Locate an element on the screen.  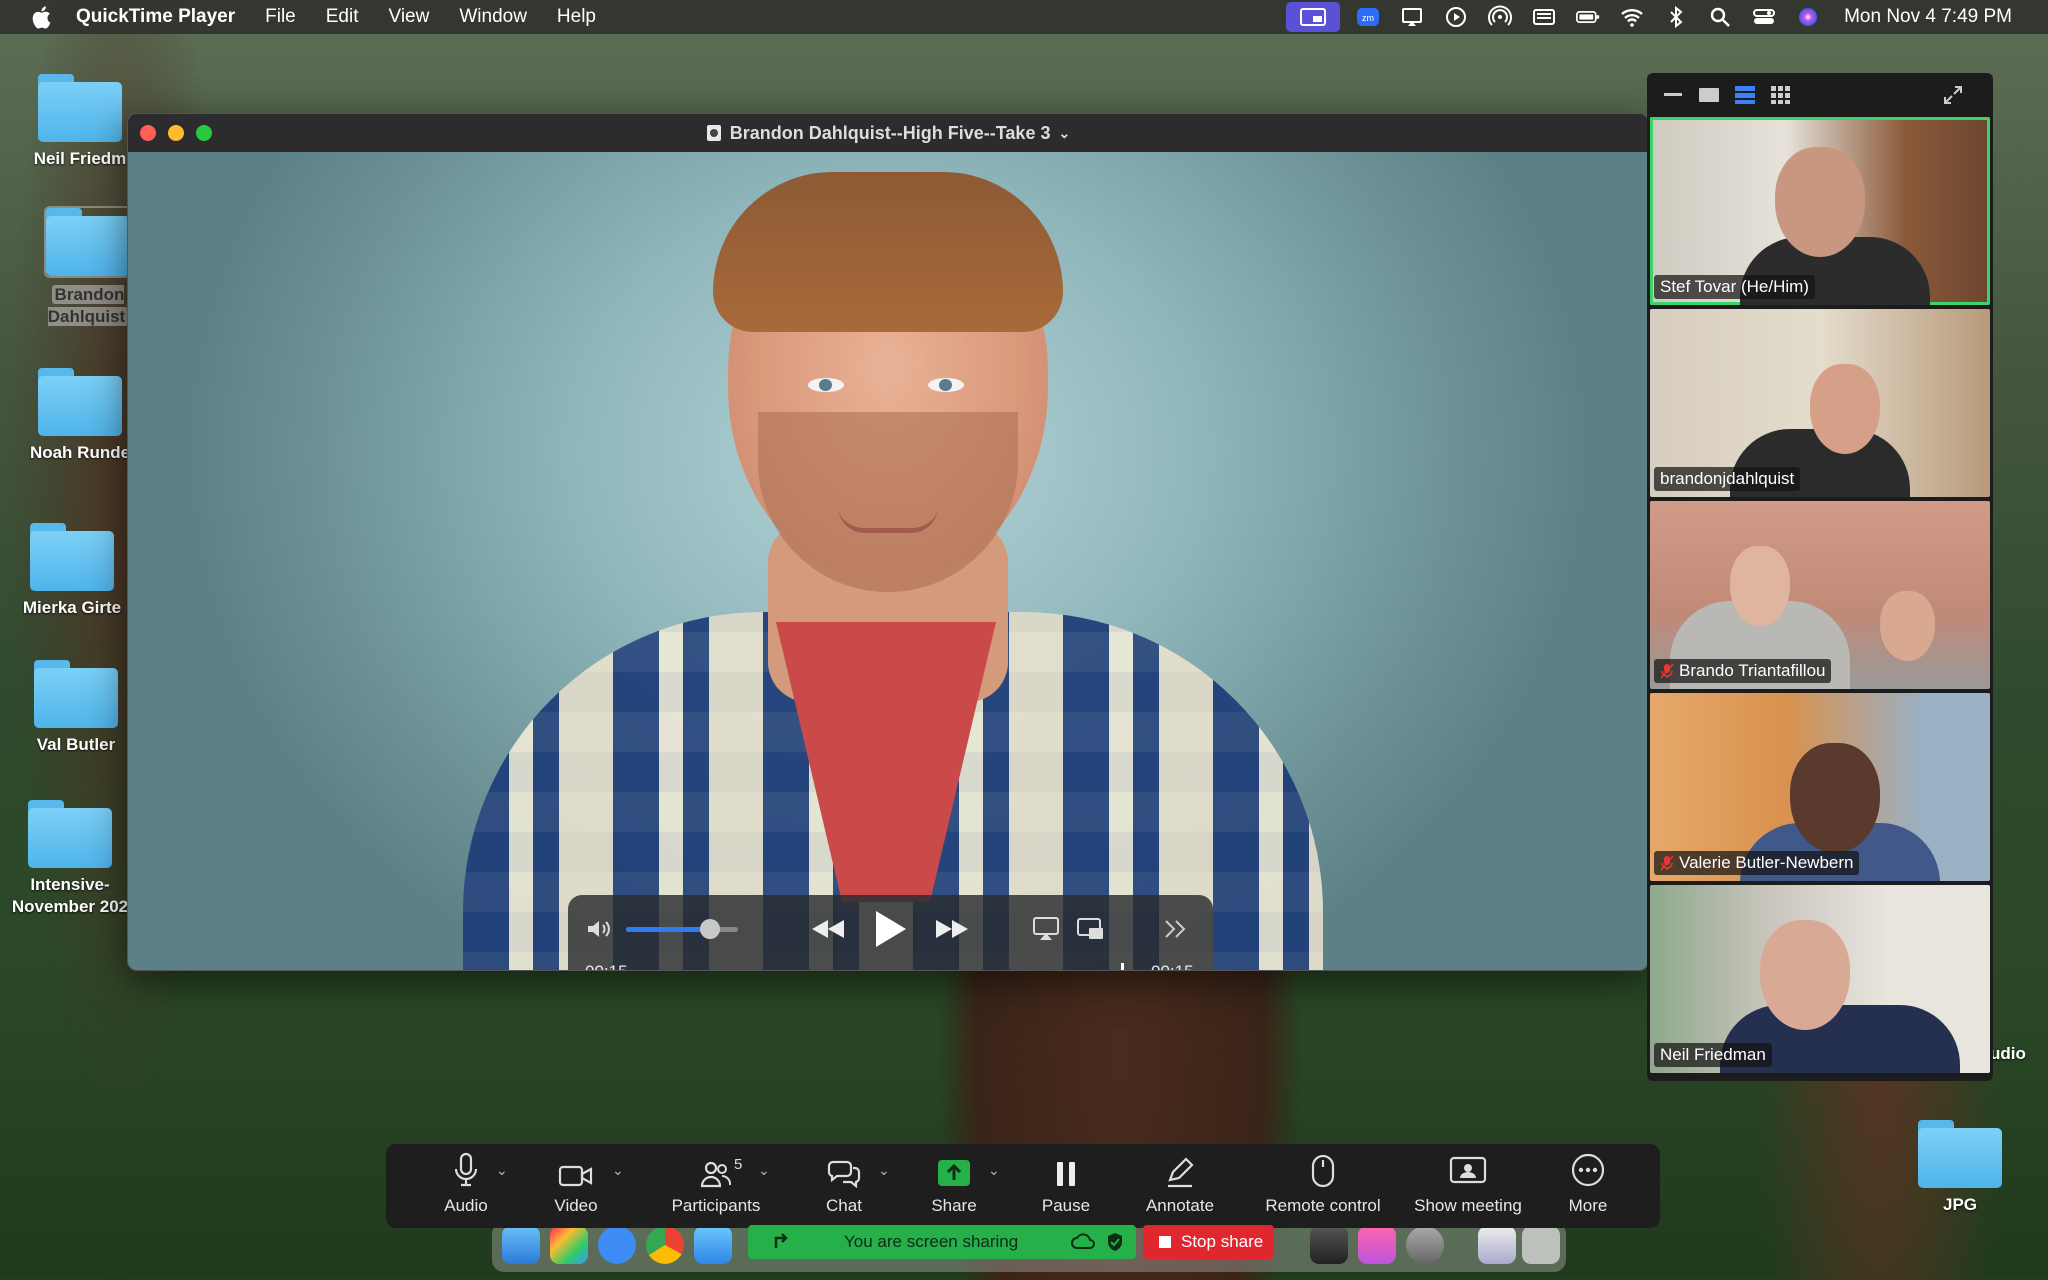
participant-tile: brandonjdahlquist is located at coordinates (1820, 403).